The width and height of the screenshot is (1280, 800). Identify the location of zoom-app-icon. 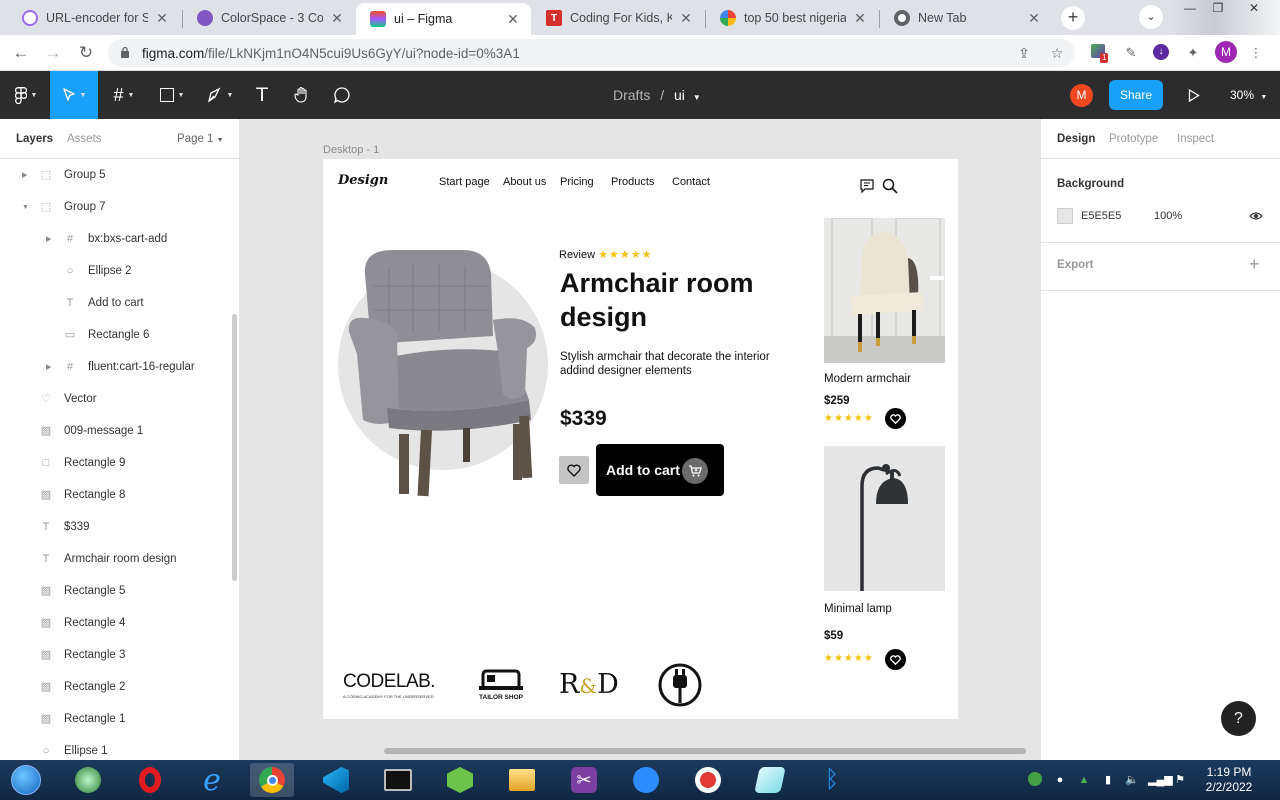
(646, 780).